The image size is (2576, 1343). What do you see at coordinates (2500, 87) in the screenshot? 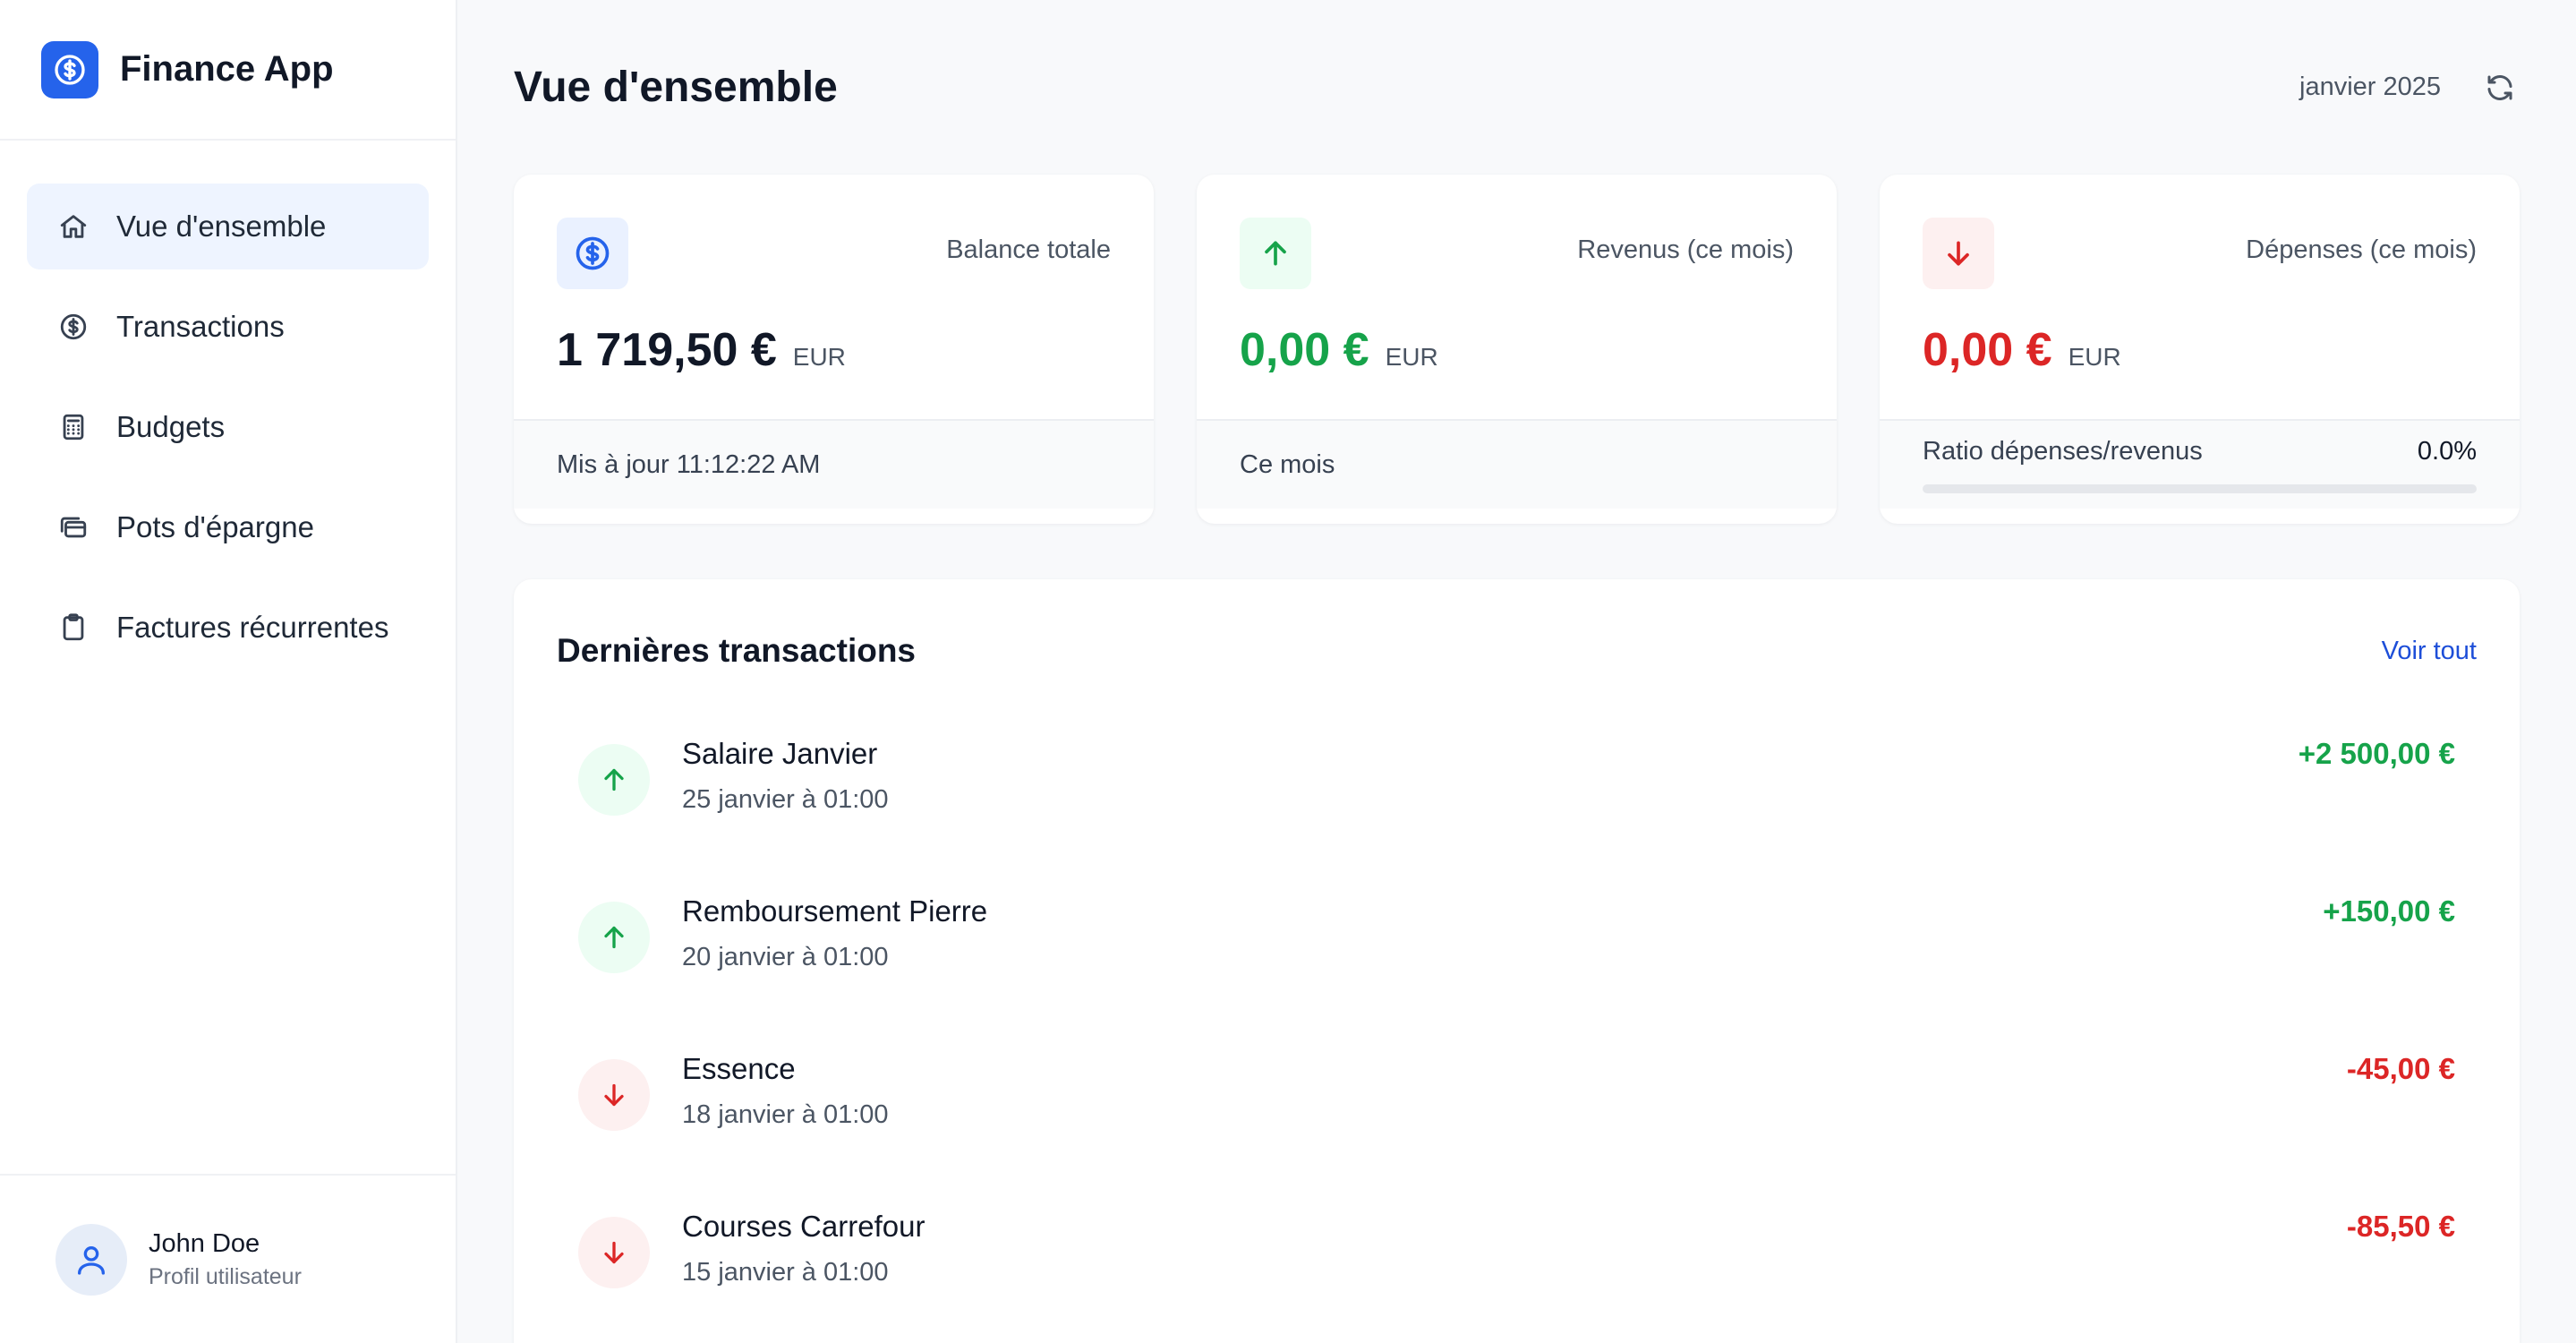
I see `refresh-icon` at bounding box center [2500, 87].